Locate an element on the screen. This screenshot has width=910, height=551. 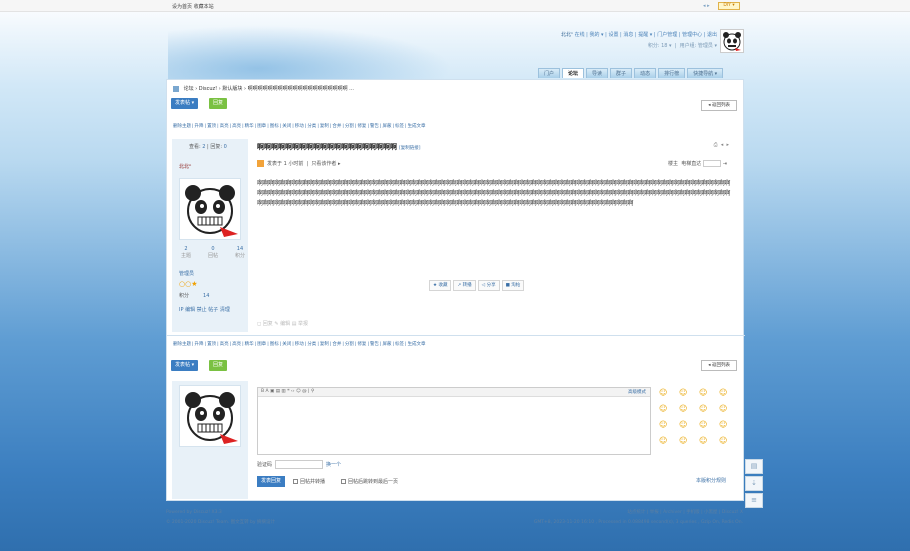
thread-title: 啊啊啊啊啊啊啊啊啊啊啊啊啊啊啊啊啊啊啊啊 [复制链接] is located at coordinates (339, 147).